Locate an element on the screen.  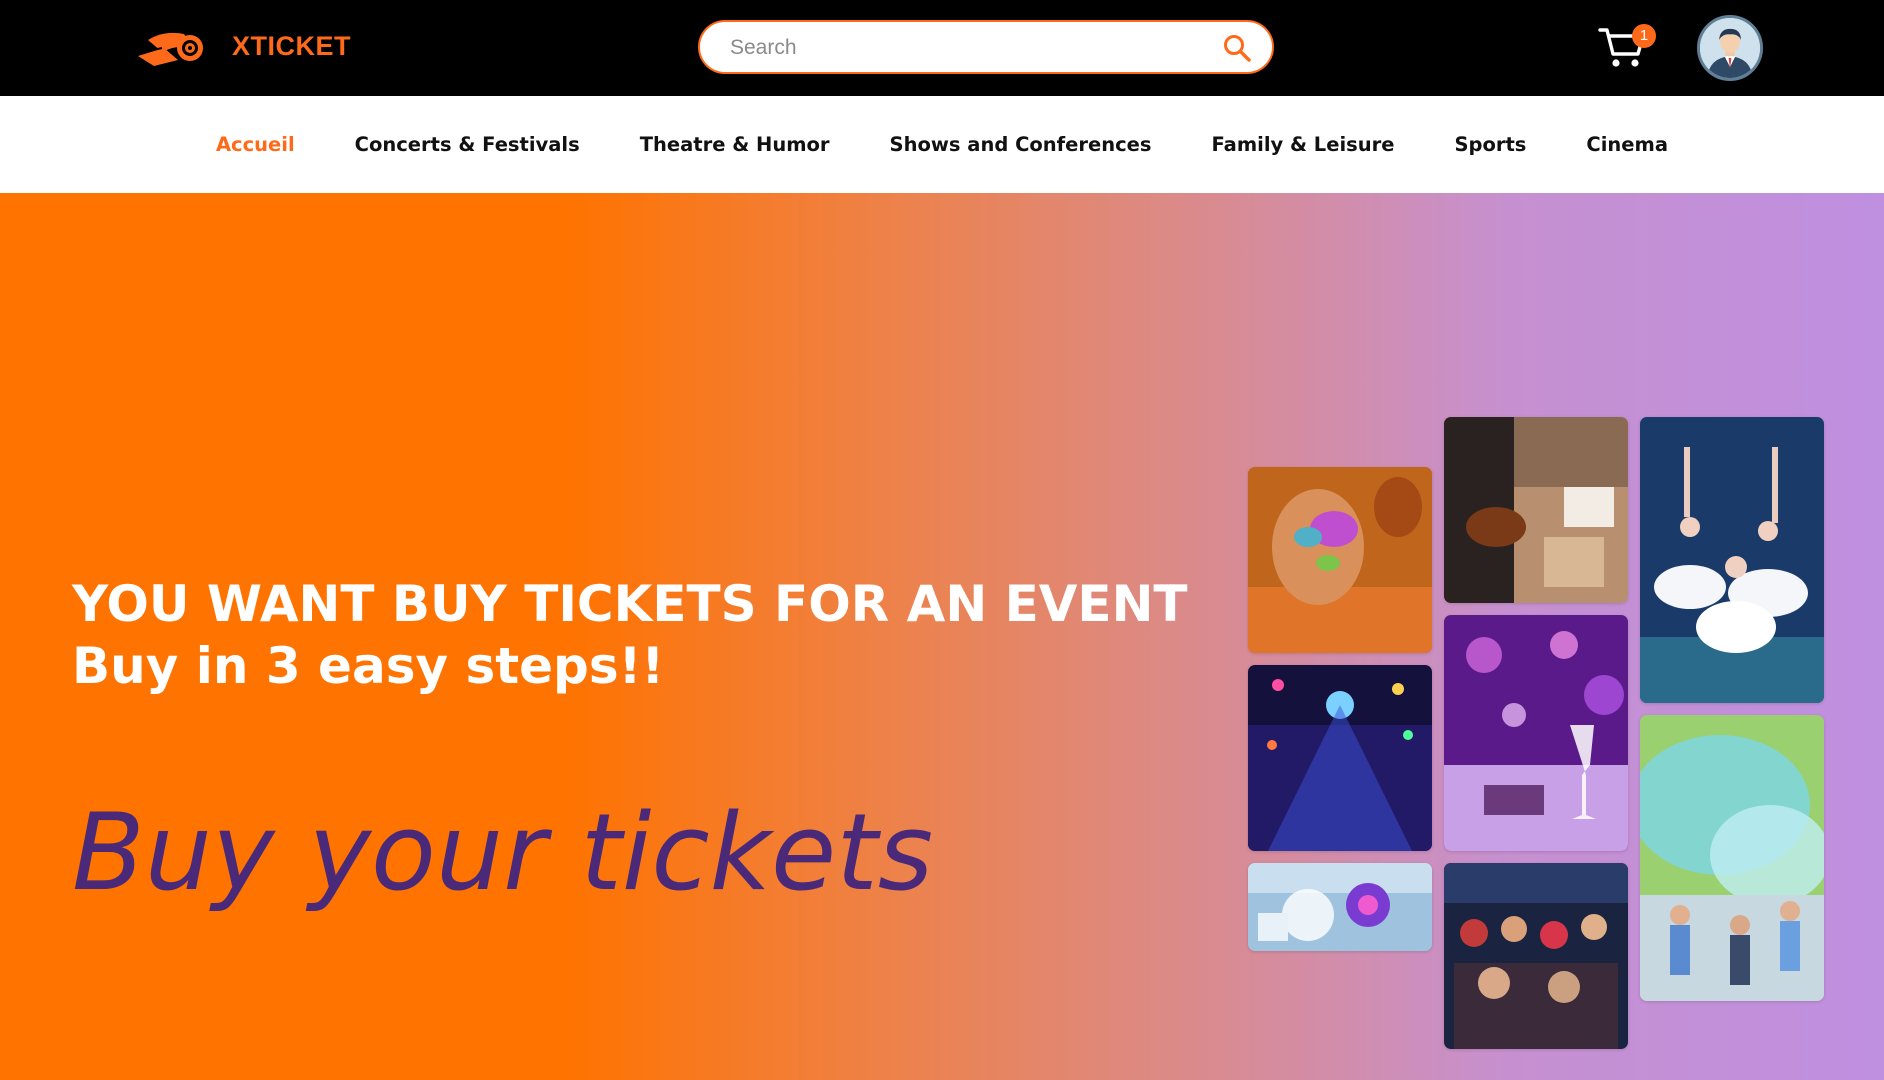
search-bar is located at coordinates (986, 47).